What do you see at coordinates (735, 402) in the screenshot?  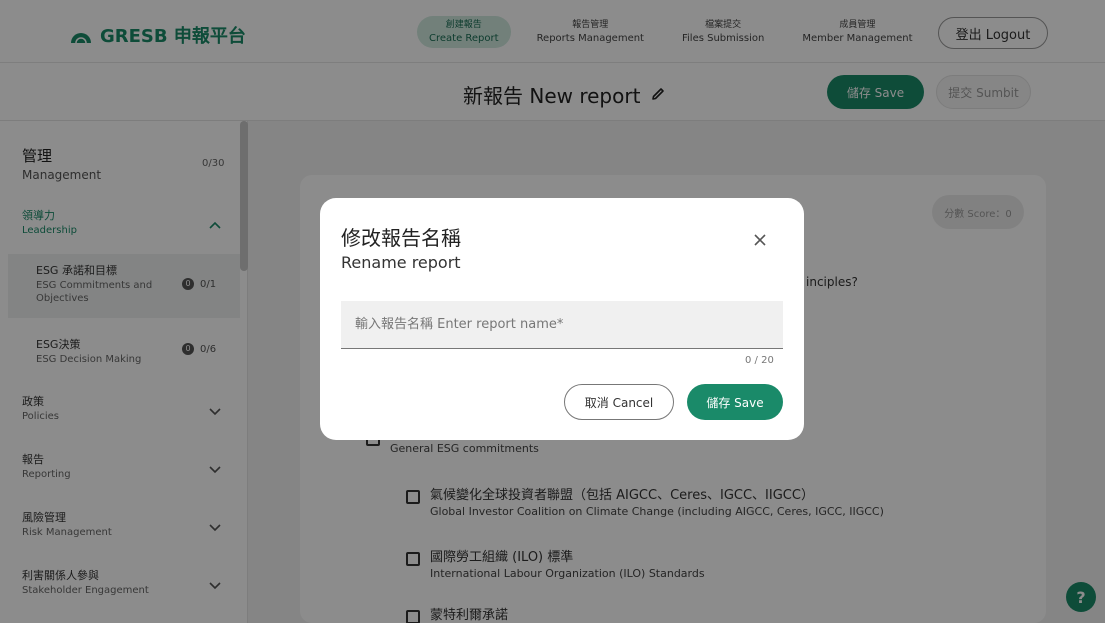 I see `dialog-save-button: 儲存 Save` at bounding box center [735, 402].